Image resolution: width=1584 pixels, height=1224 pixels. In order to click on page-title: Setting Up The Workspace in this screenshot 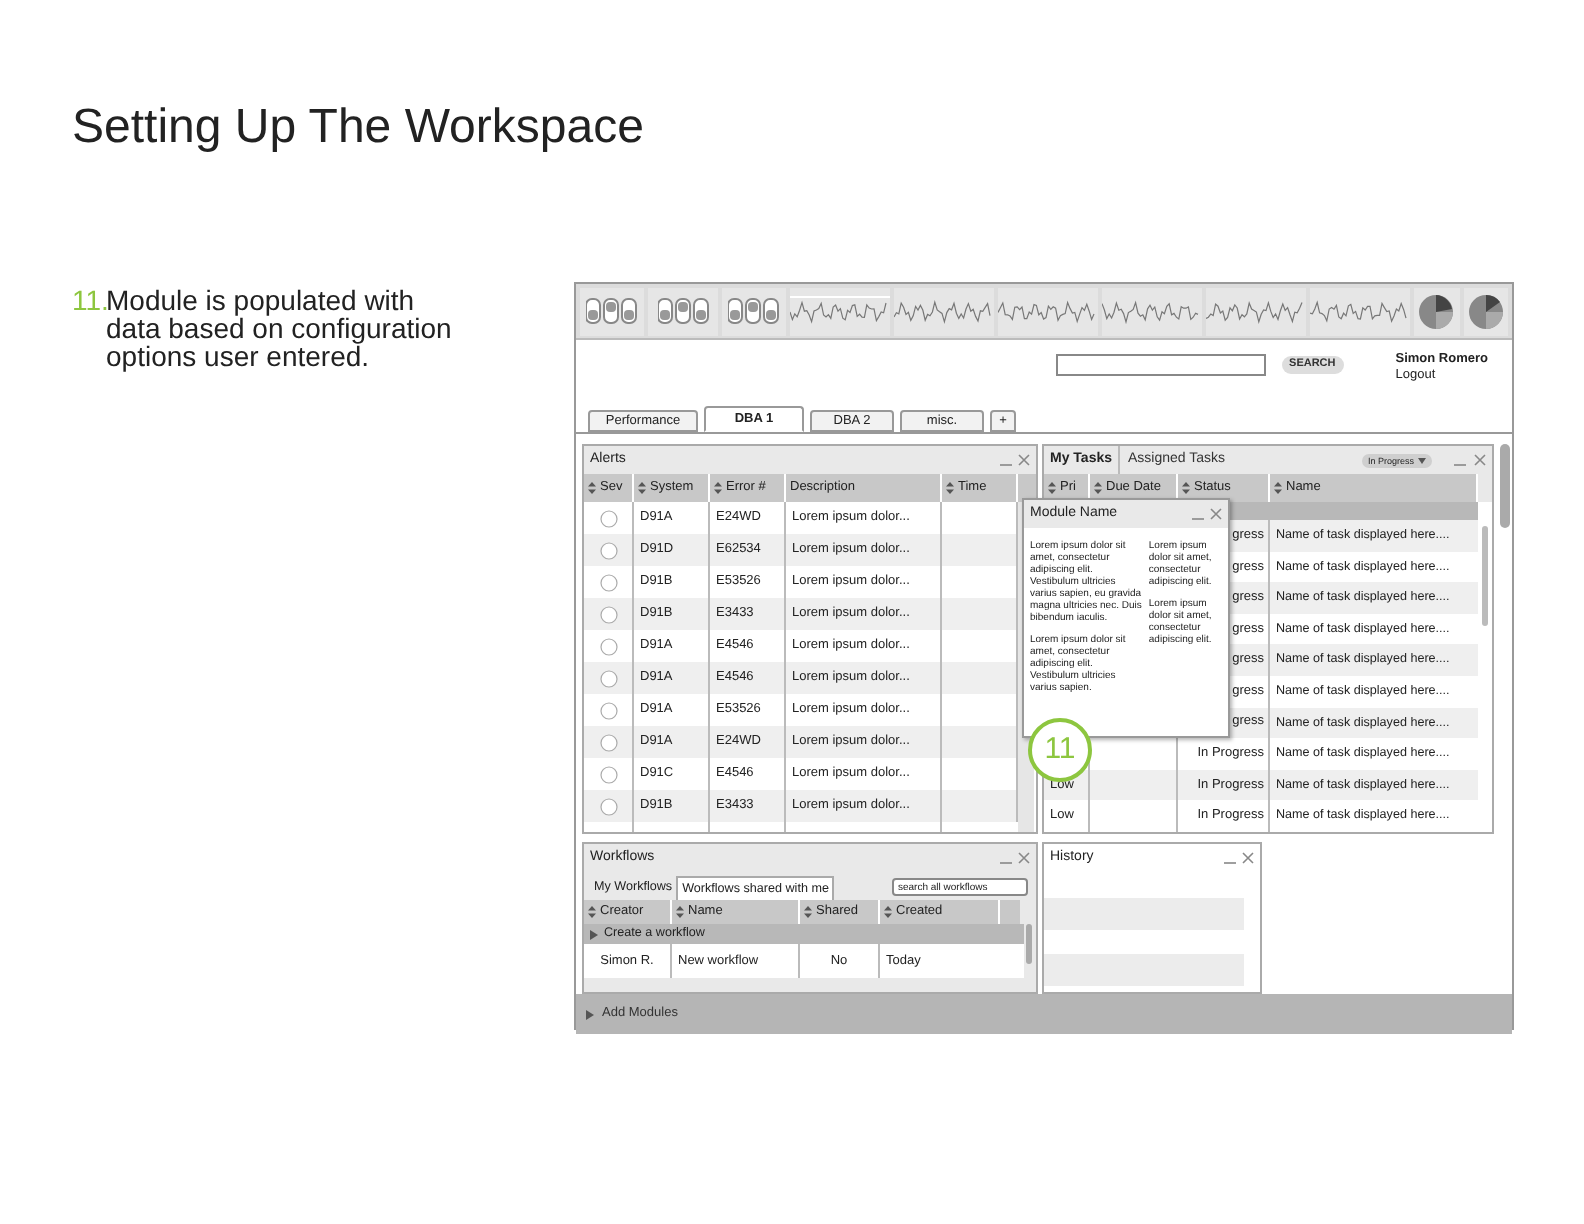, I will do `click(358, 128)`.